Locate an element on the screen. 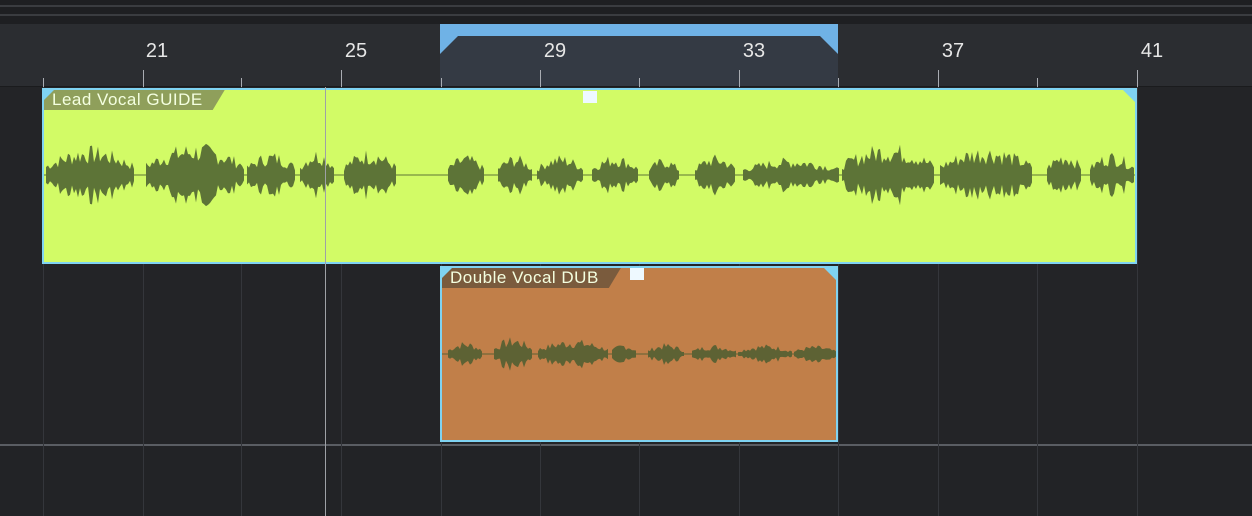  audio-clip-double-vocal: Double Vocal DUB is located at coordinates (639, 354).